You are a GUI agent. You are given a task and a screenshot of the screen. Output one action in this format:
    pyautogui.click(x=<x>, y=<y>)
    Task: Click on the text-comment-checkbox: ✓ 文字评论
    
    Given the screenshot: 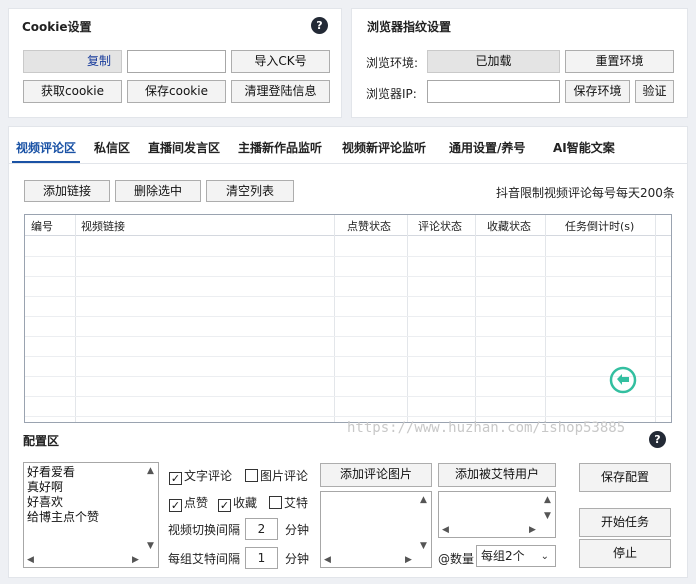 What is the action you would take?
    pyautogui.click(x=200, y=476)
    